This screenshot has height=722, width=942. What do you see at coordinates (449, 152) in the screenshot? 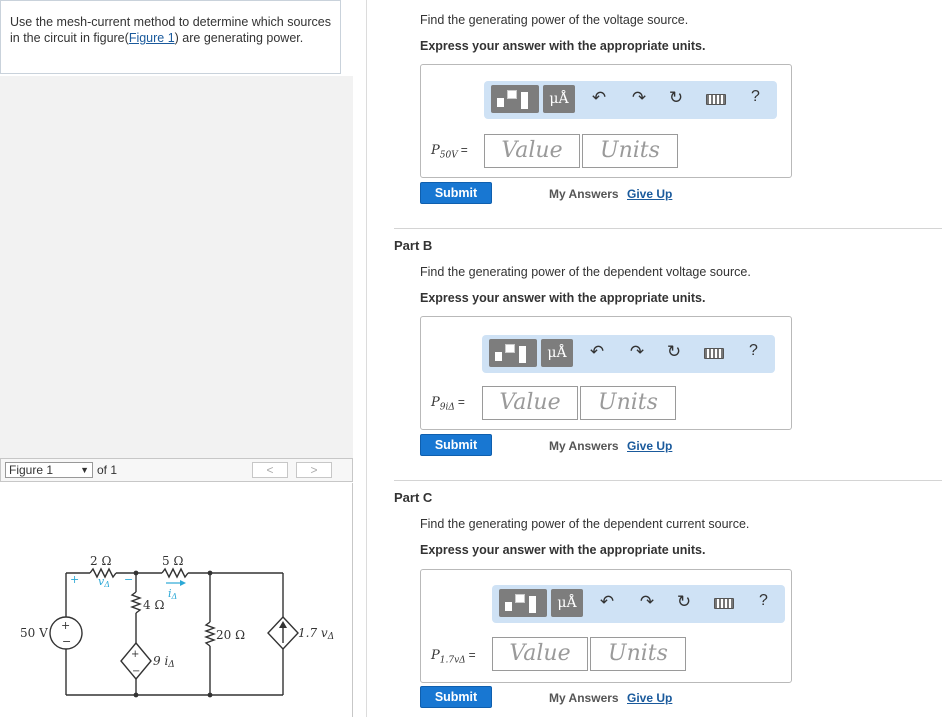
I see `part-a-label: P50V =` at bounding box center [449, 152].